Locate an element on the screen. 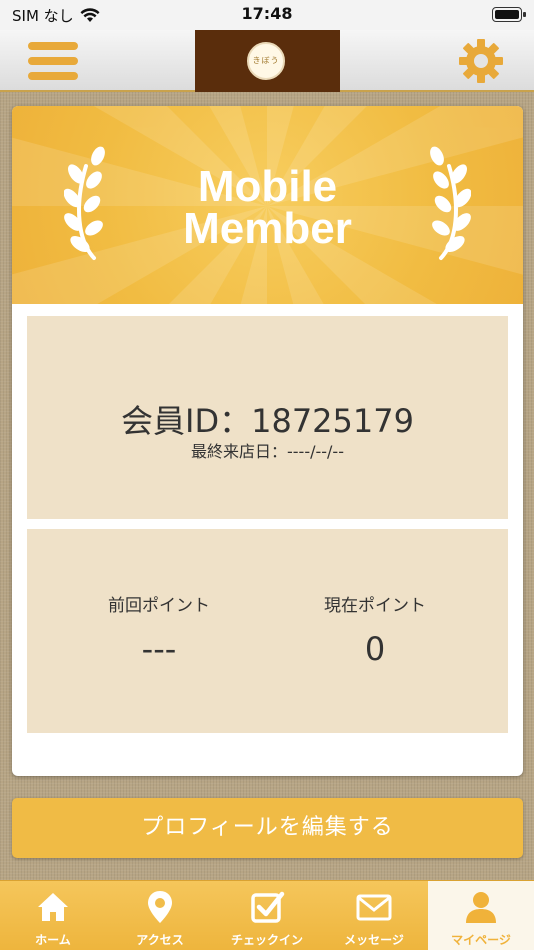 Image resolution: width=534 pixels, height=950 pixels. previous-points-label: 前回ポイント is located at coordinates (159, 606).